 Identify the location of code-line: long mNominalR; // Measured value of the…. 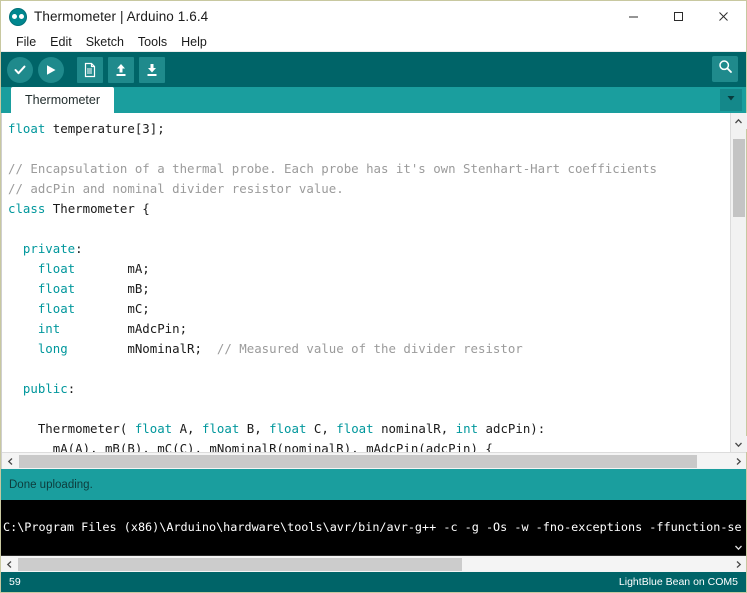
(369, 349).